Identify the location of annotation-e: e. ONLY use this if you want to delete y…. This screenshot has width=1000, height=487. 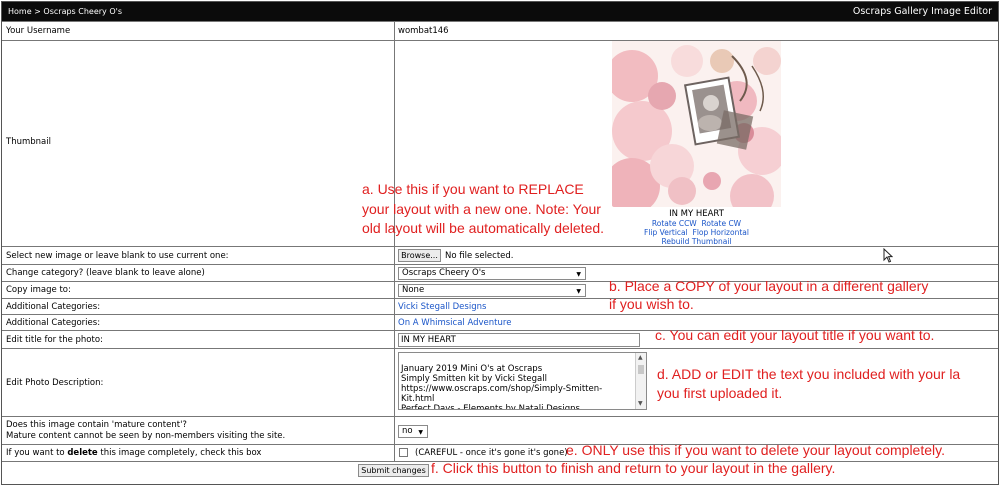
(755, 450).